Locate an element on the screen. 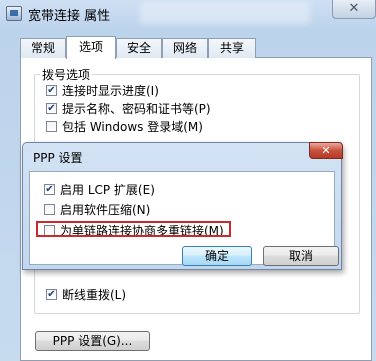 The width and height of the screenshot is (376, 361). tab-sharing: 共享 is located at coordinates (232, 48).